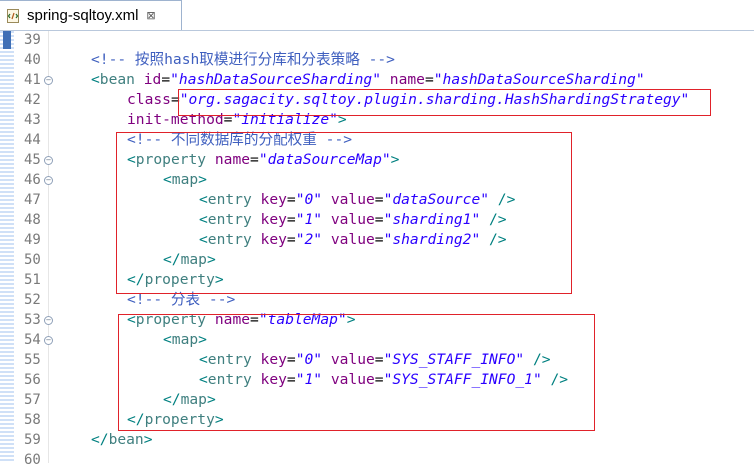 The height and width of the screenshot is (470, 754). What do you see at coordinates (32, 40) in the screenshot?
I see `line-number: 39` at bounding box center [32, 40].